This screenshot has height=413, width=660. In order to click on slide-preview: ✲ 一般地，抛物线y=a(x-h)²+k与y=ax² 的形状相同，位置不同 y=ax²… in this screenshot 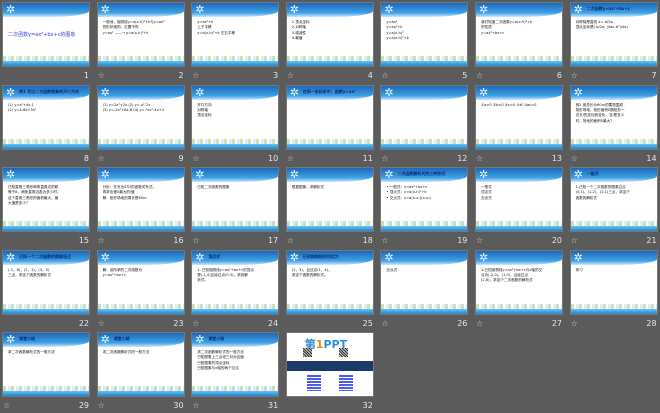, I will do `click(140, 34)`.